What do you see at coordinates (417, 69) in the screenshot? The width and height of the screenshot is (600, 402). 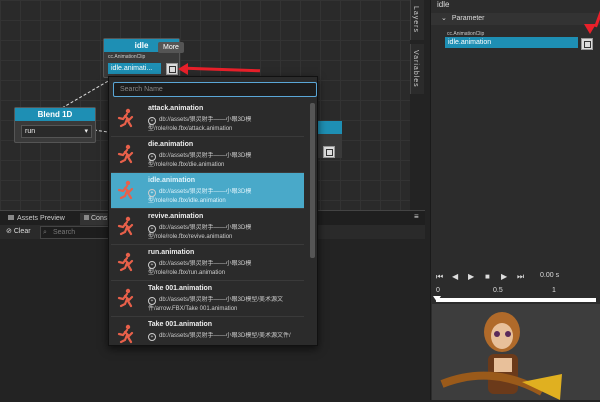 I see `tab-variables: Variables` at bounding box center [417, 69].